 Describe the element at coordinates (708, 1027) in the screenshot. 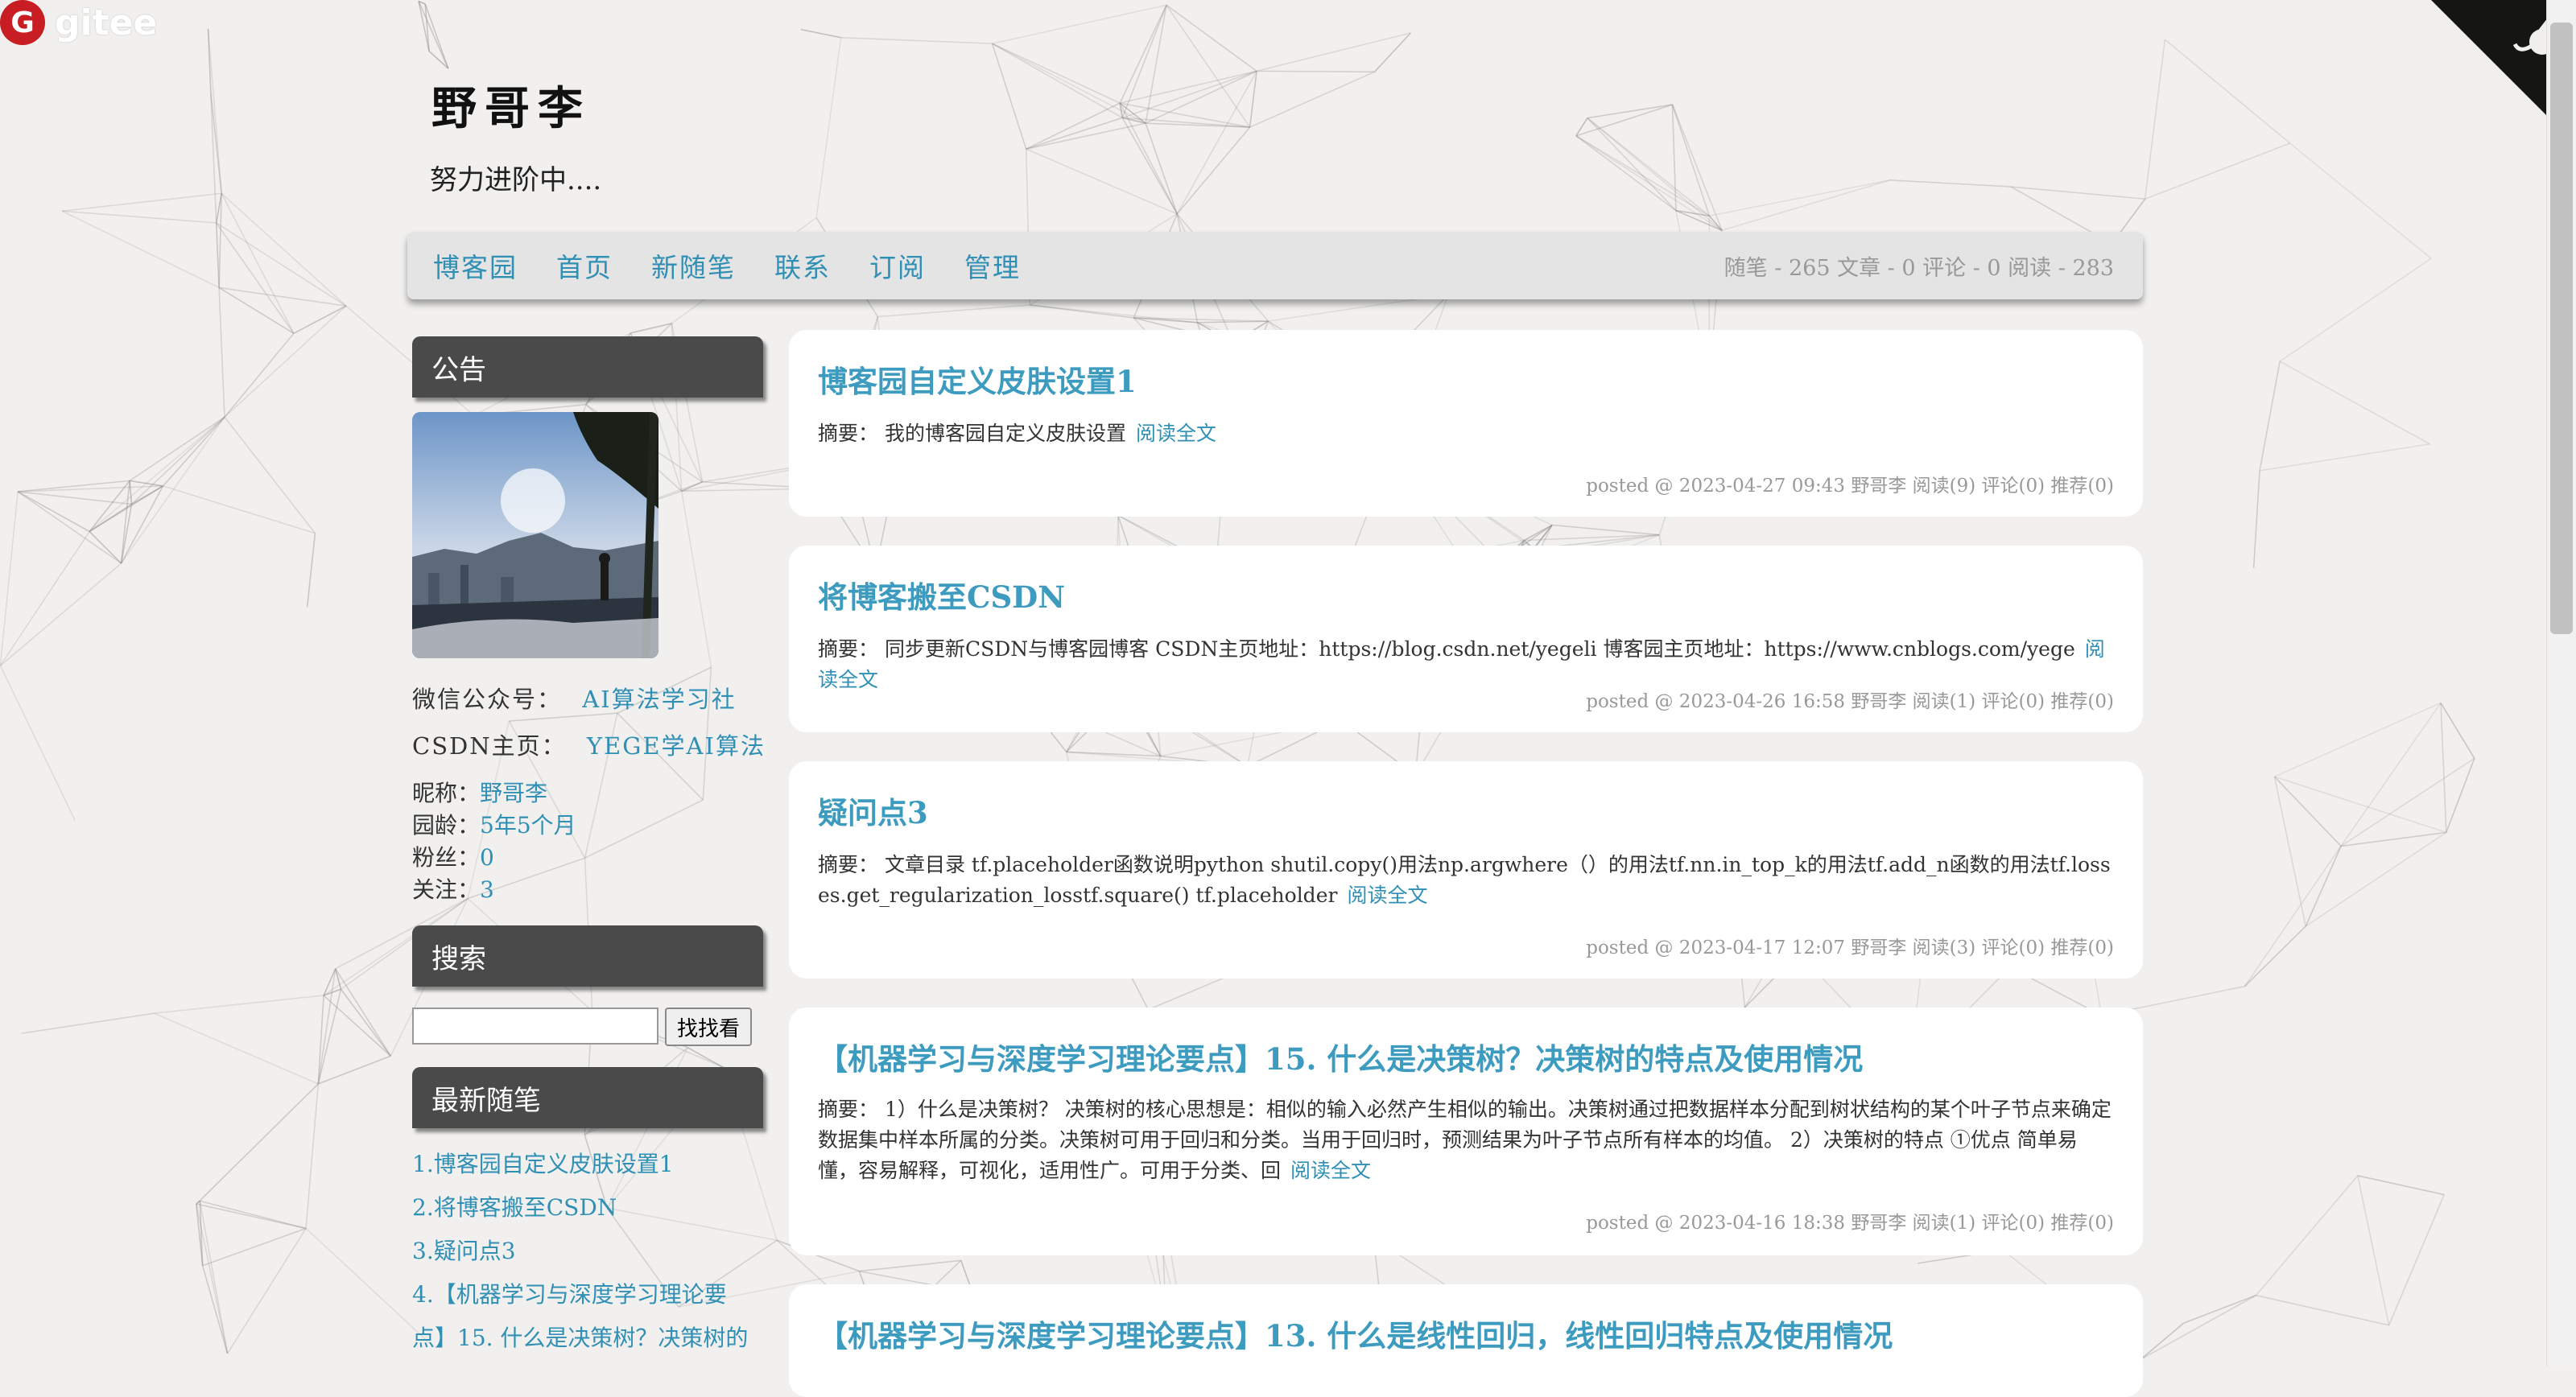

I see `search-button: 找找看` at that location.